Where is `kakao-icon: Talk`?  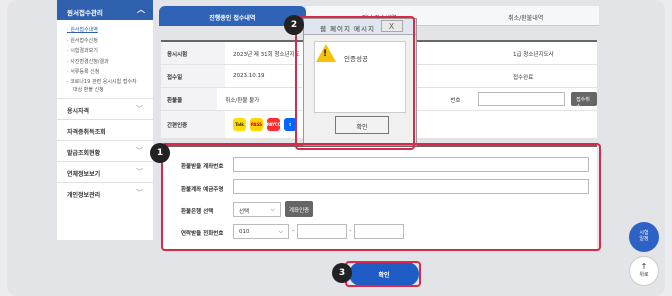 kakao-icon: Talk is located at coordinates (239, 124).